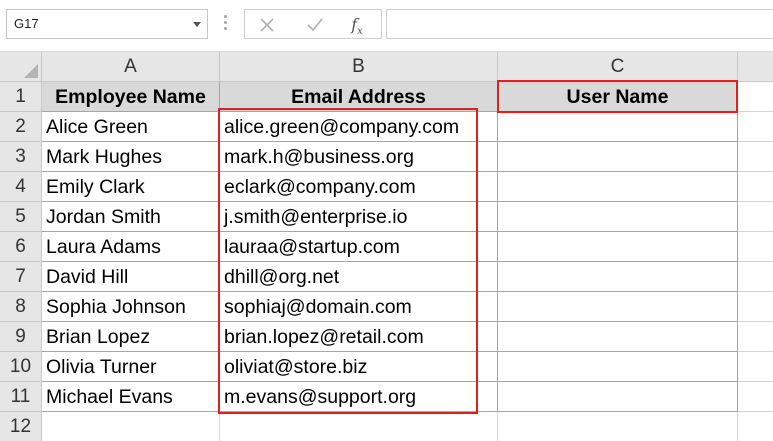  I want to click on table-cell-a11: Michael Evans, so click(131, 397).